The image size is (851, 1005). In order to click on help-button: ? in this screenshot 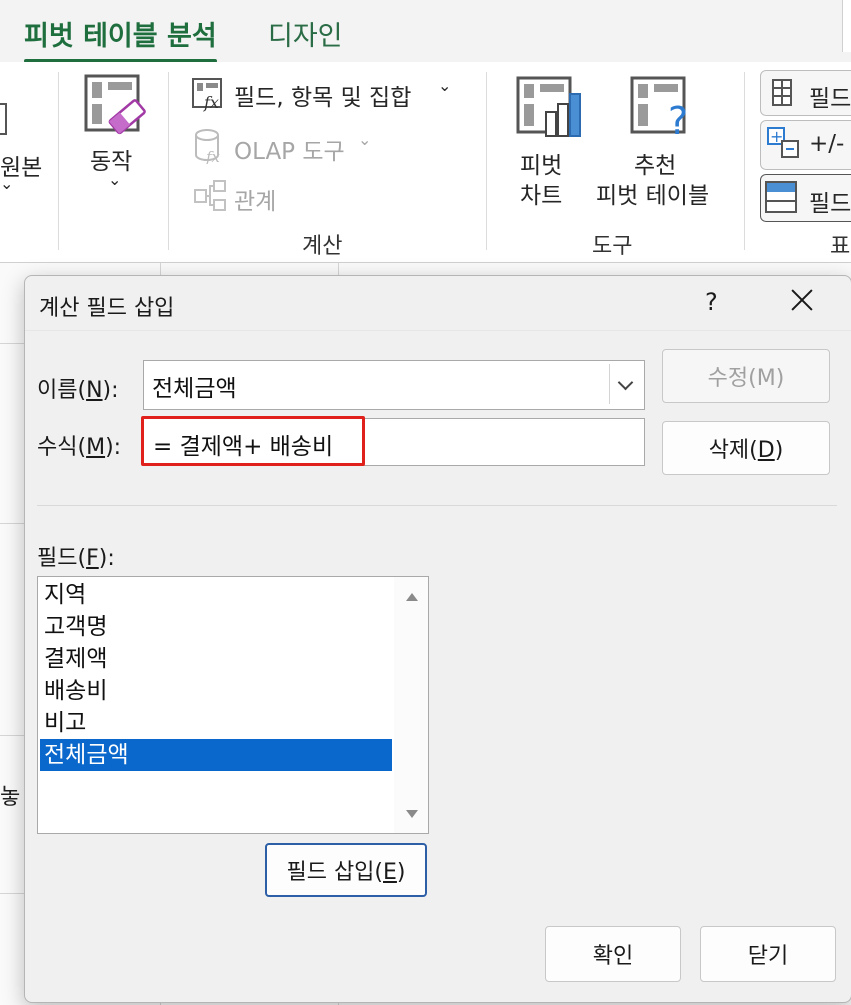, I will do `click(711, 302)`.